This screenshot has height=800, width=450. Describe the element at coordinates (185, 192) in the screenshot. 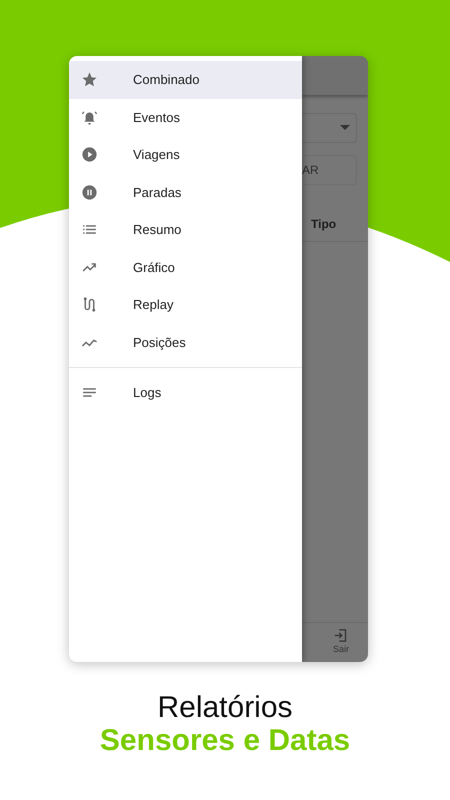

I see `drawer-item: Paradas` at that location.